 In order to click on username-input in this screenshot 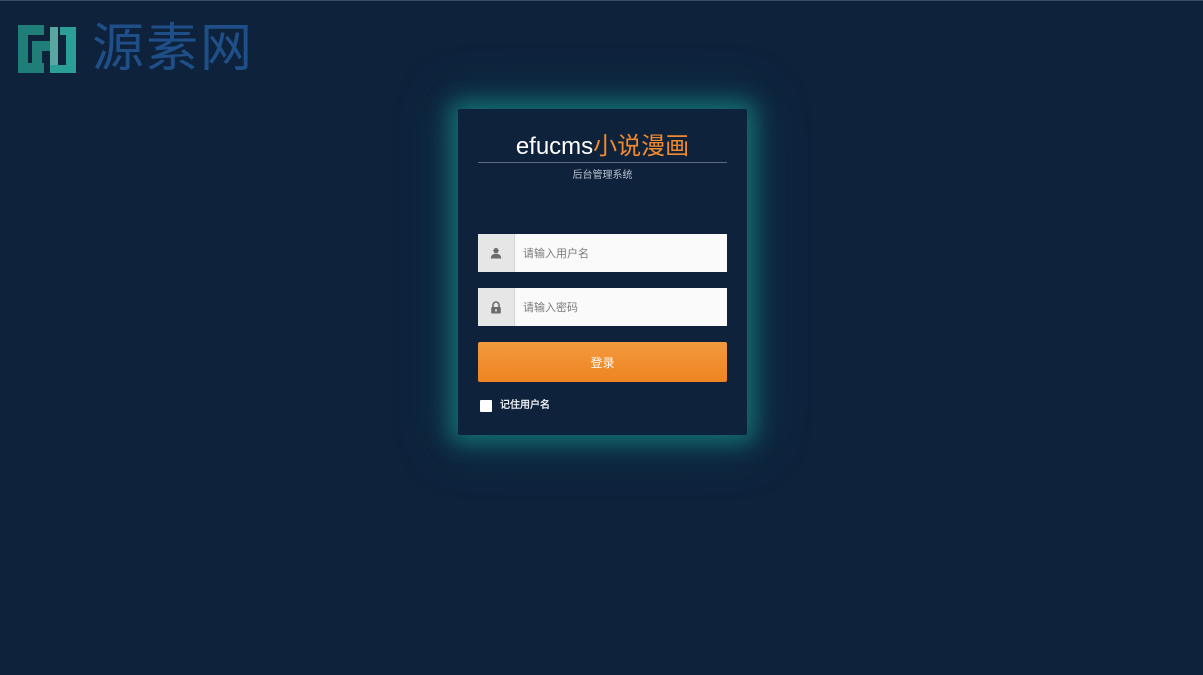, I will do `click(621, 253)`.